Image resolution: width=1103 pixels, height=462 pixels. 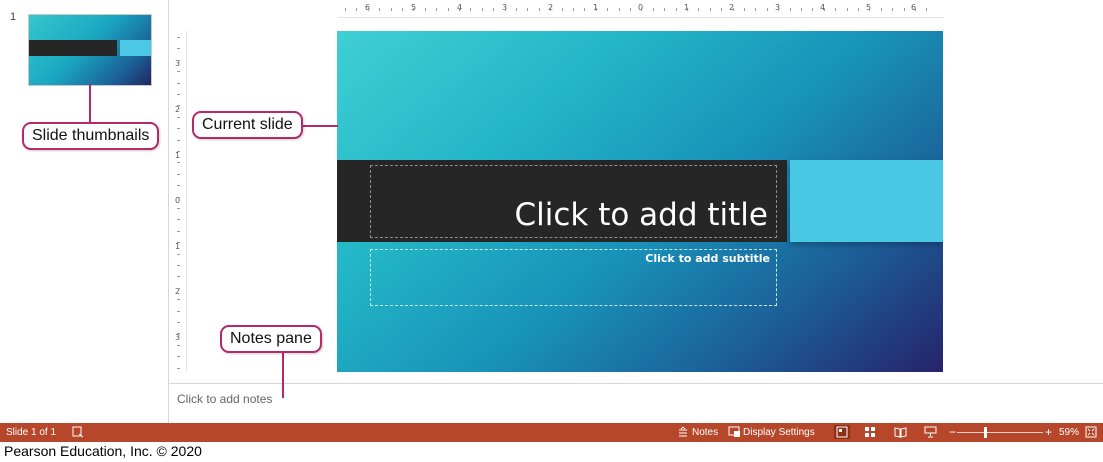 I want to click on copyright-credit: Pearson Education, Inc. © 2020, so click(x=103, y=451).